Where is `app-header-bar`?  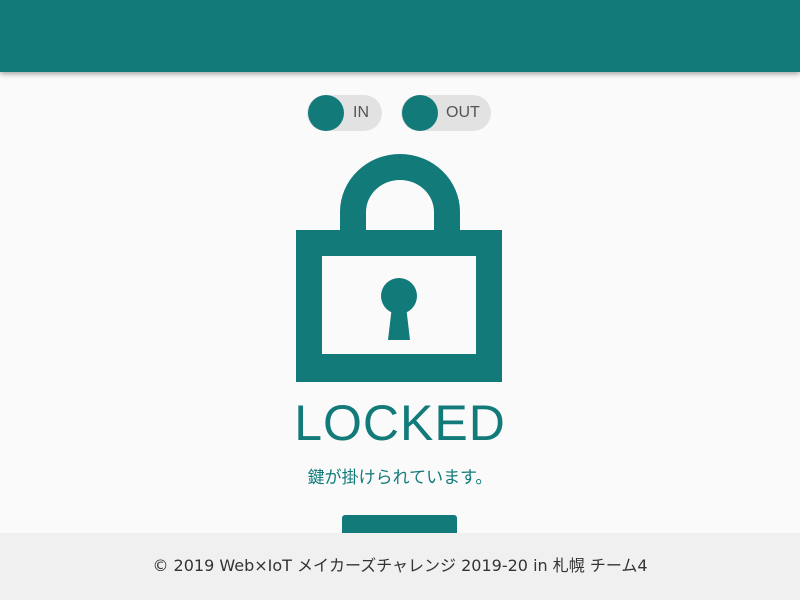 app-header-bar is located at coordinates (400, 36).